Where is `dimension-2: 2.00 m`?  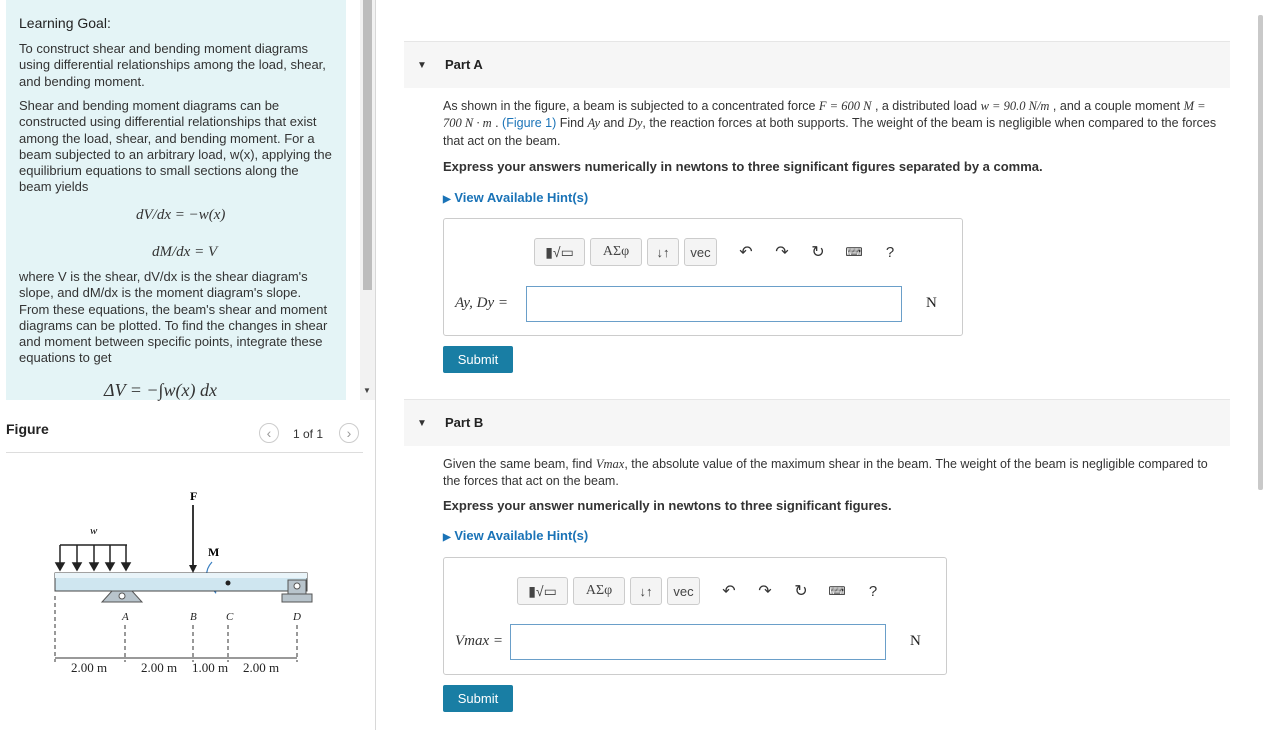 dimension-2: 2.00 m is located at coordinates (159, 667).